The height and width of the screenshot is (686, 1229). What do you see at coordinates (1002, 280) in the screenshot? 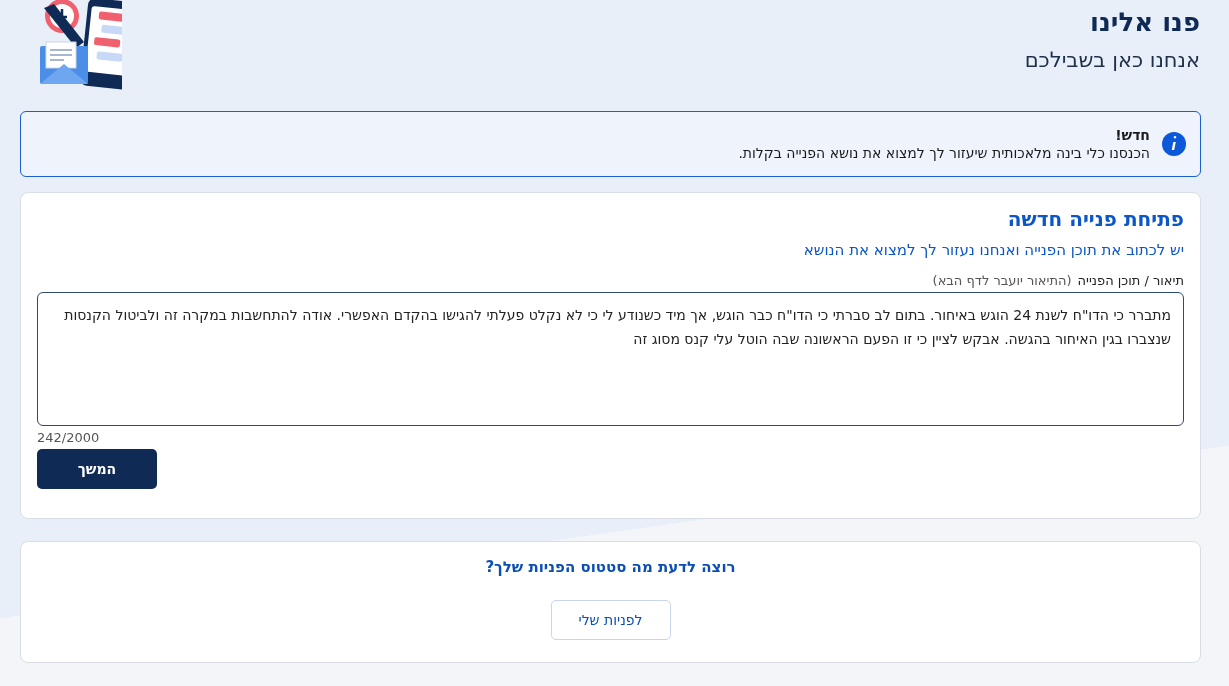
I see `field-hint: (התיאור יועבר לדף הבא)` at bounding box center [1002, 280].